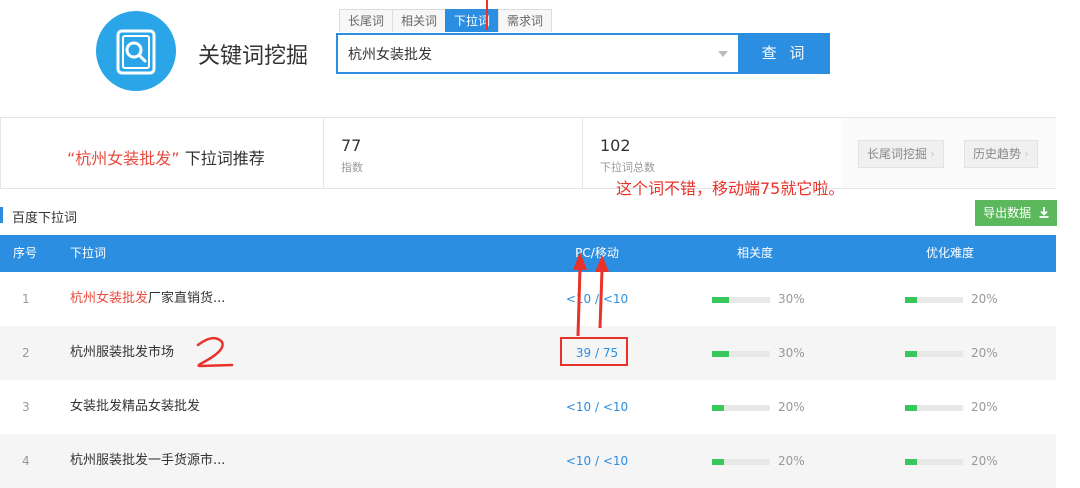  I want to click on table-row: 2 杭州服装批发市场 39 / 75 30% 20%, so click(528, 353).